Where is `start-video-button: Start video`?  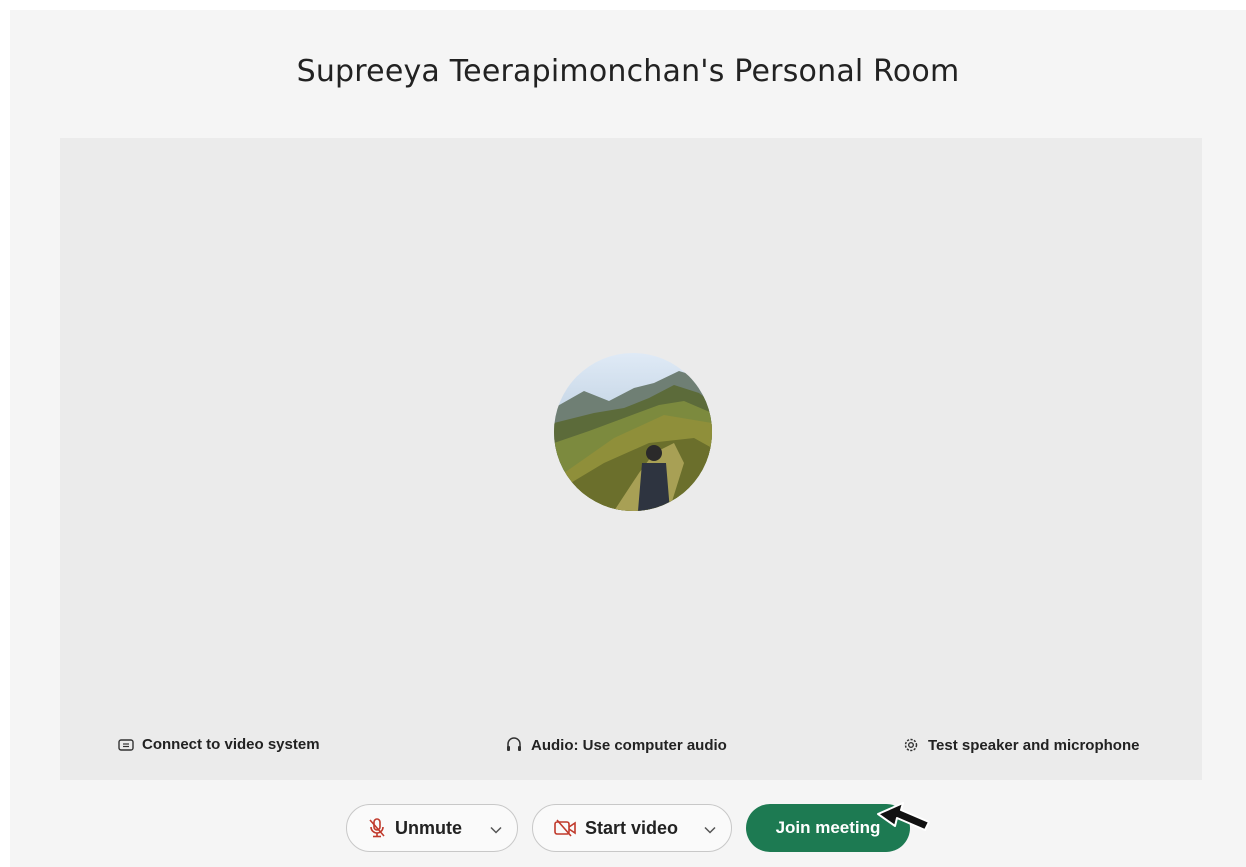
start-video-button: Start video is located at coordinates (632, 828).